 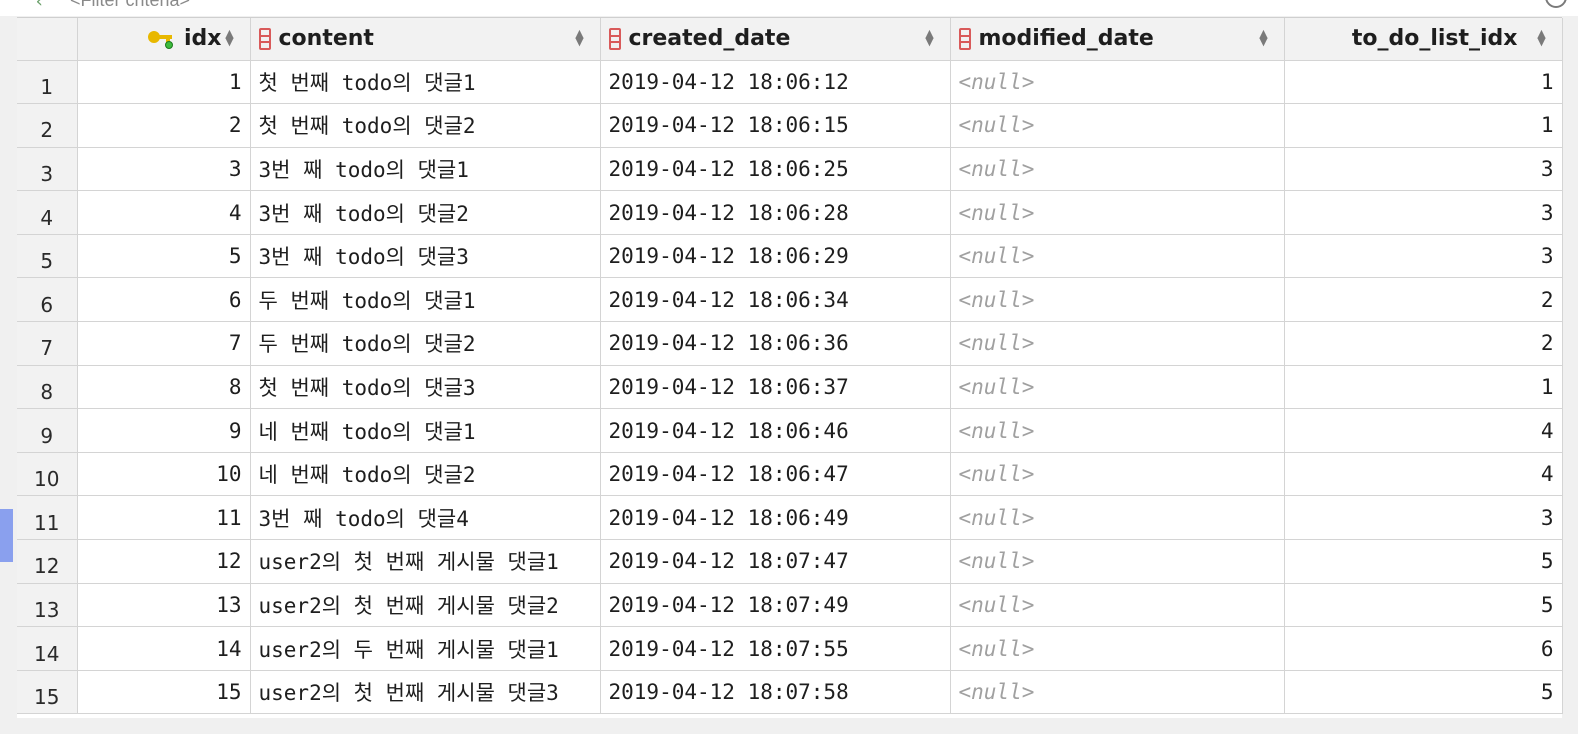 I want to click on cell-created-date: 2019-04-12 18:06:25, so click(x=775, y=169).